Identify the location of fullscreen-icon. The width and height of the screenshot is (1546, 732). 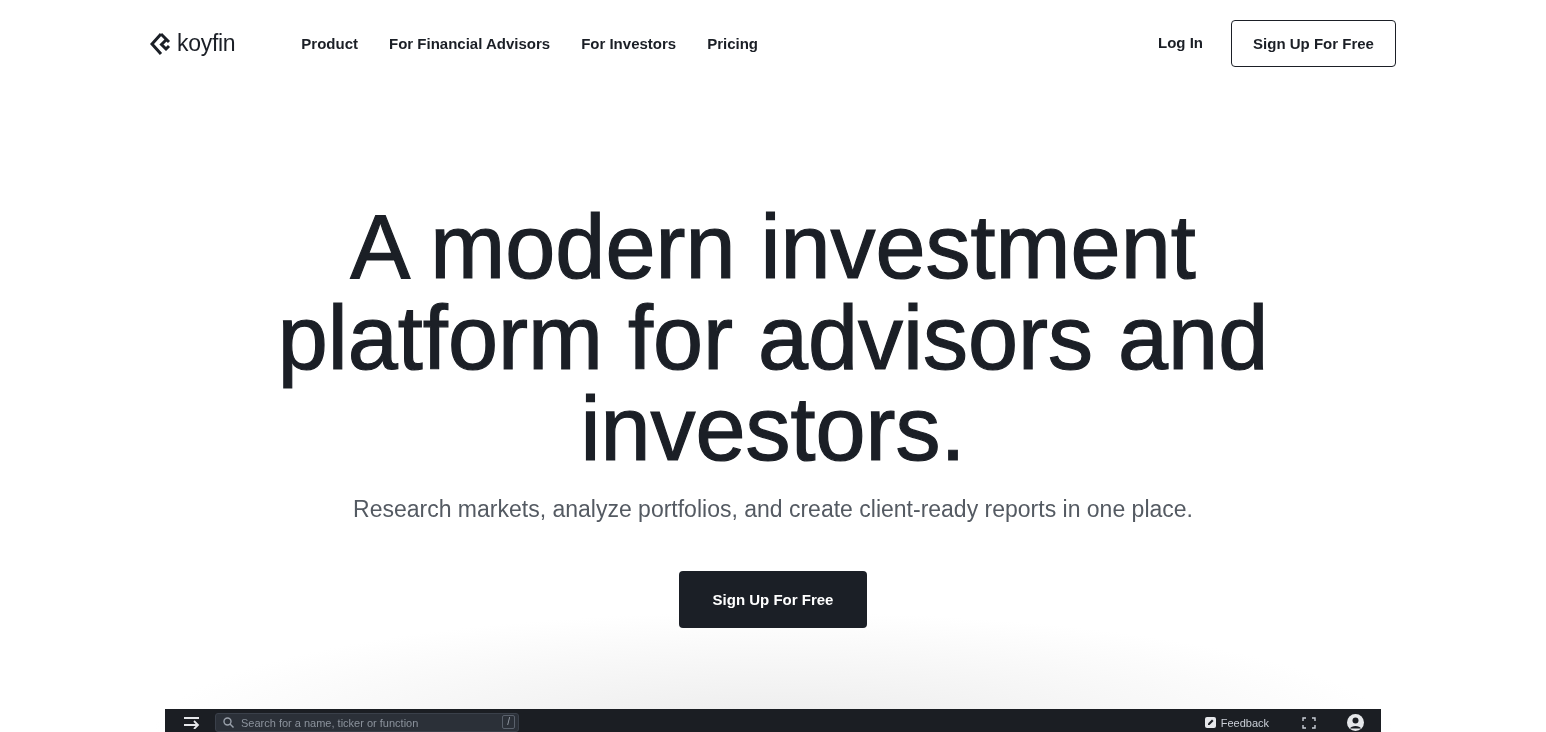
(1309, 722).